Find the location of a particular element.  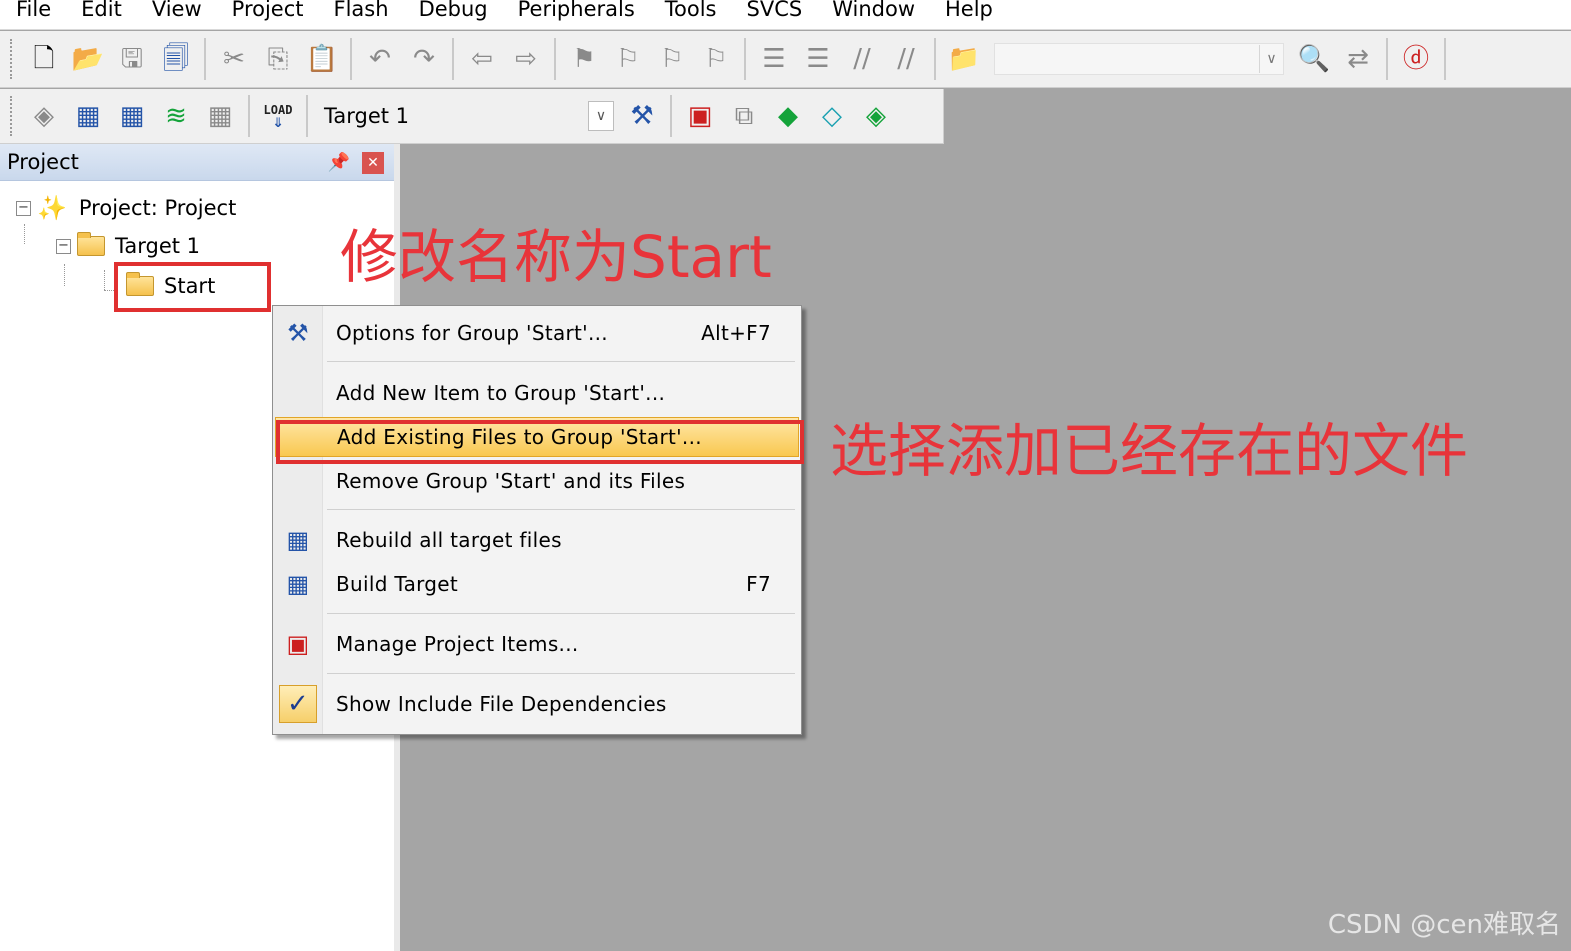

software-packs-icon: ◈ is located at coordinates (876, 116).